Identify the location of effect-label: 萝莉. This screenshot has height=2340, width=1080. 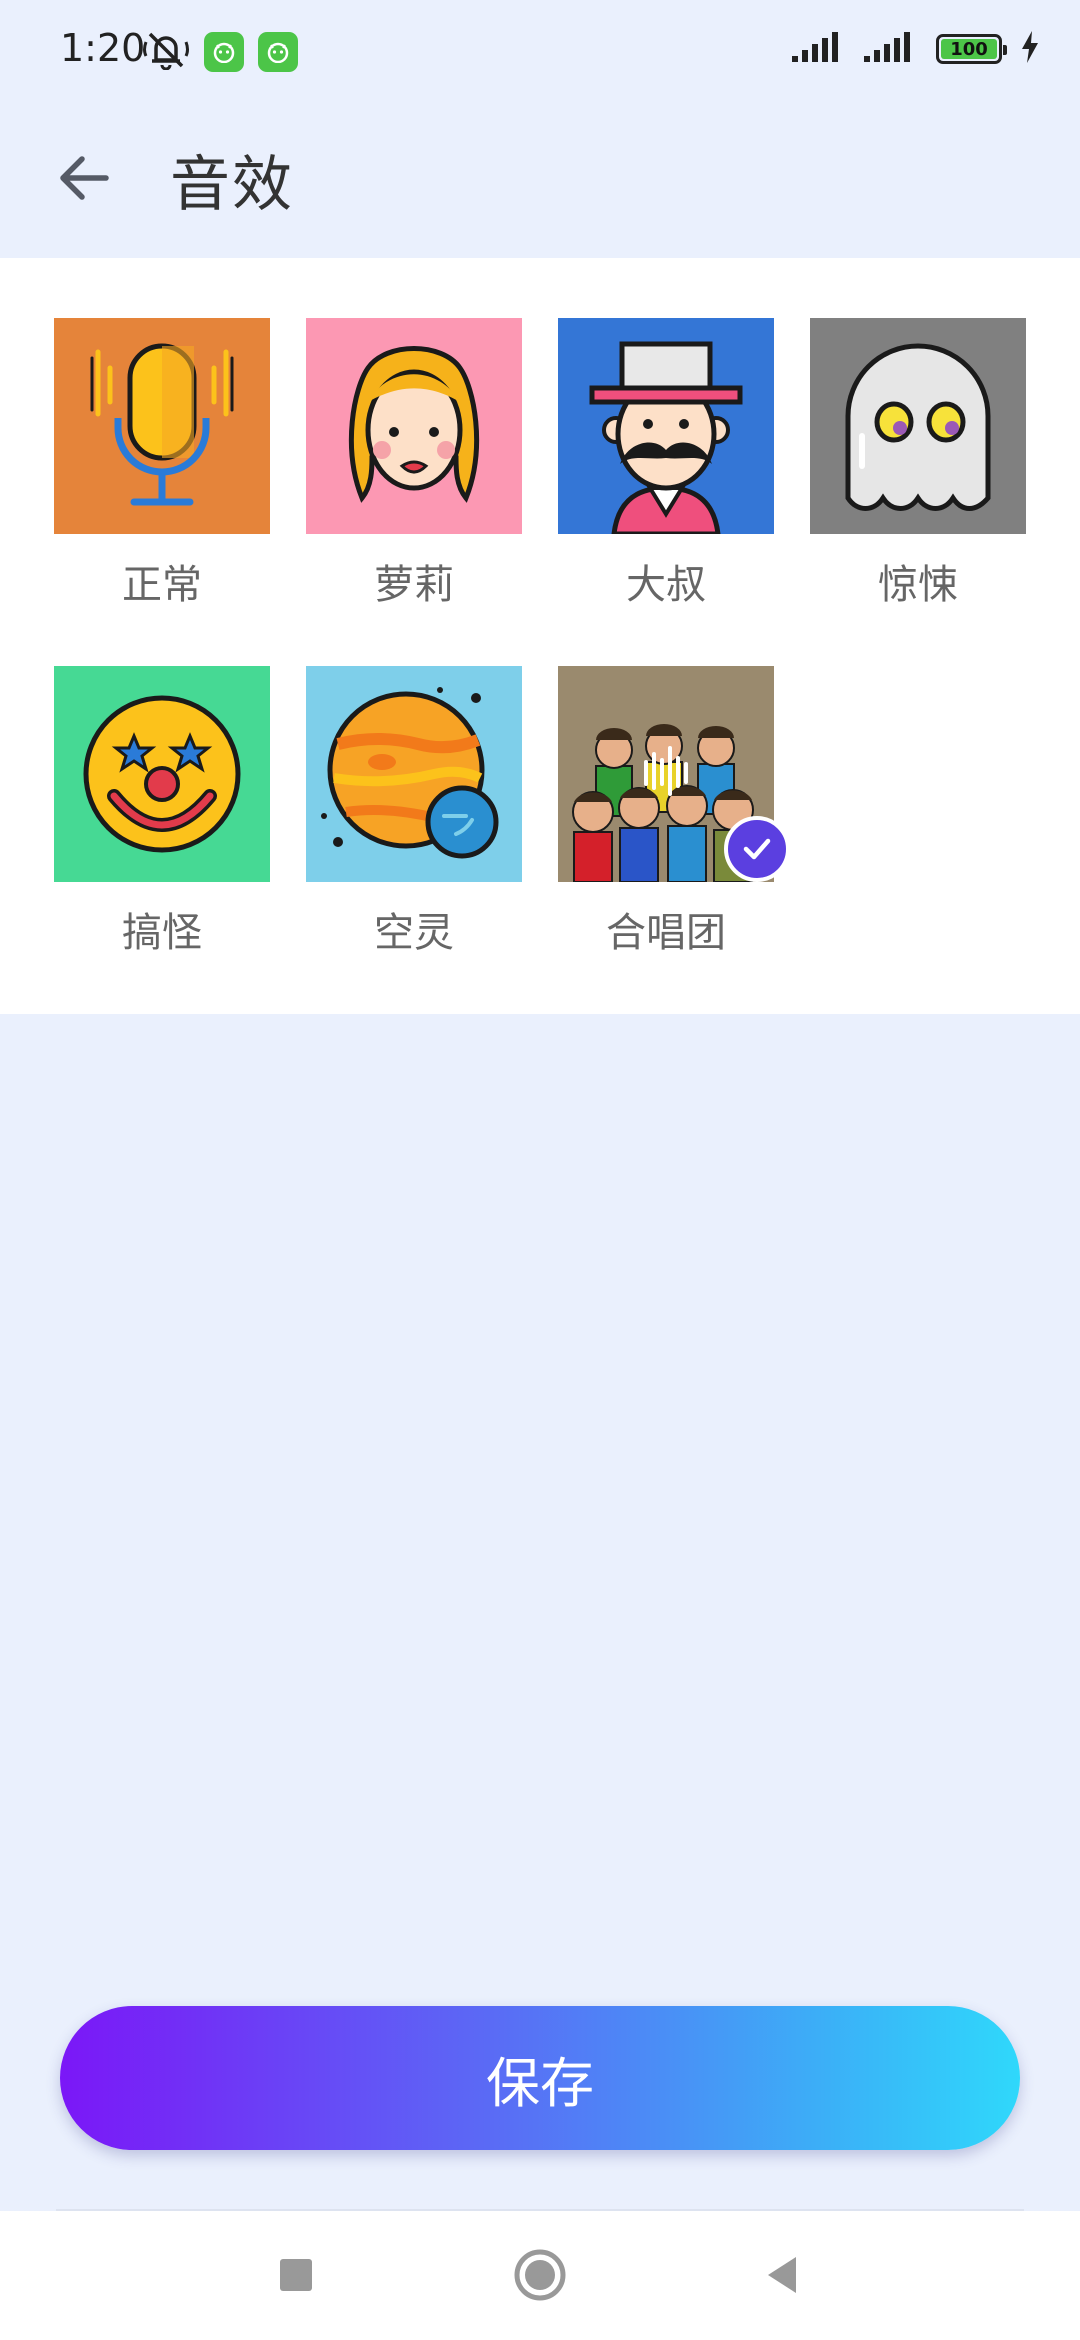
(414, 585).